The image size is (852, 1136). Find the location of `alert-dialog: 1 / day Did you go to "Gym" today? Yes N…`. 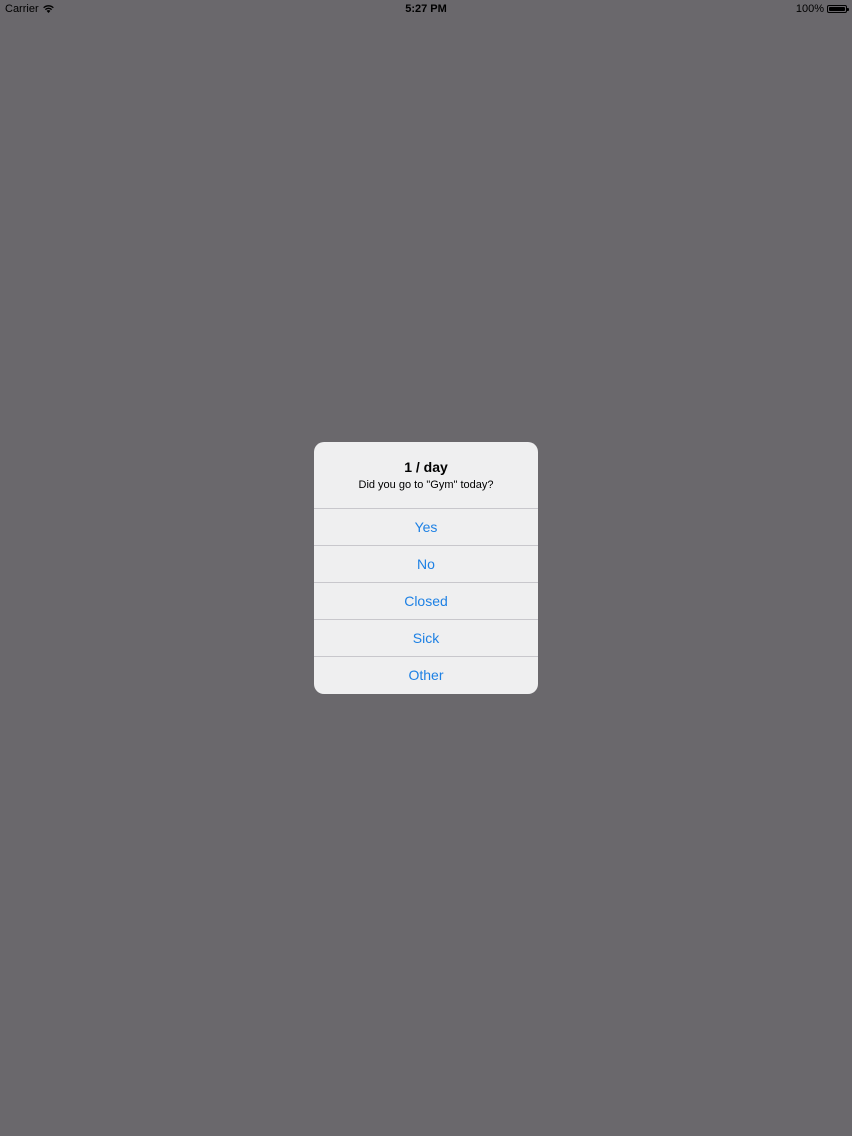

alert-dialog: 1 / day Did you go to "Gym" today? Yes N… is located at coordinates (426, 568).